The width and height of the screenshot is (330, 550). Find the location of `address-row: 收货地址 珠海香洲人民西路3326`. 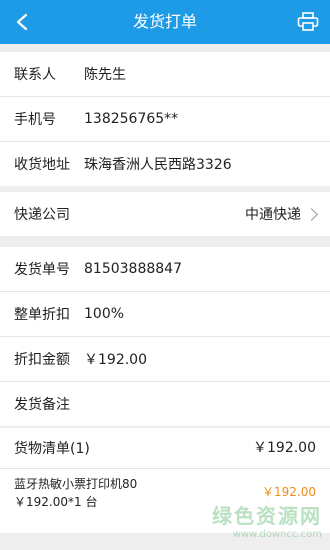

address-row: 收货地址 珠海香洲人民西路3326 is located at coordinates (165, 164).